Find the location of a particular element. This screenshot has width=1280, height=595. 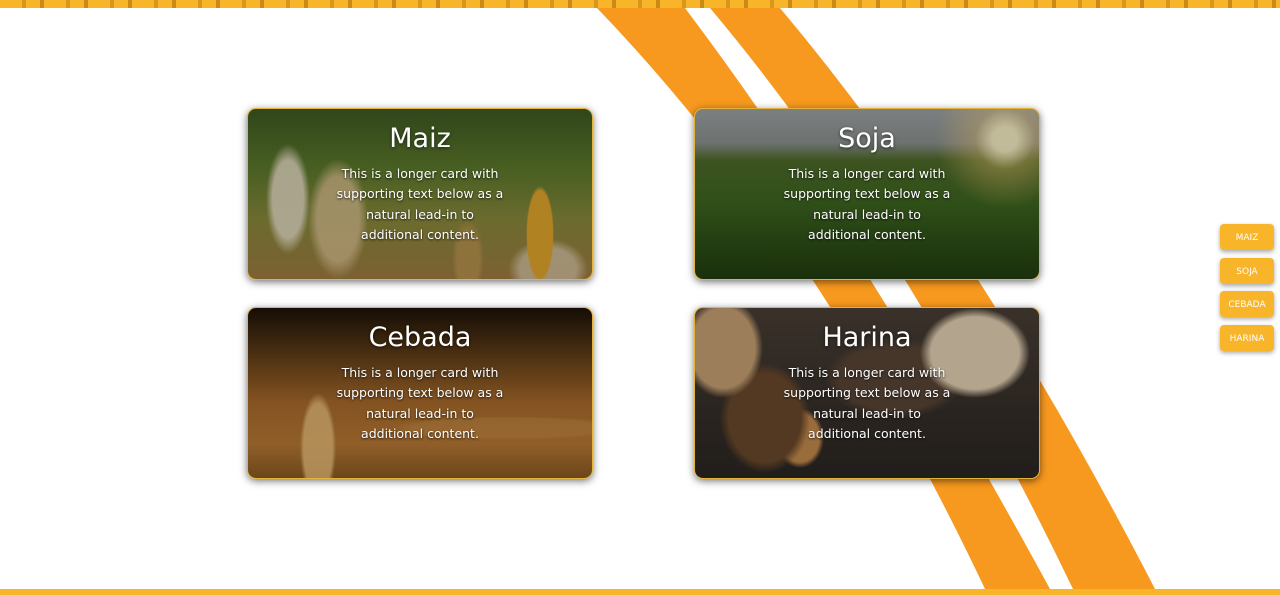

side-nav-harina-button: HARINA is located at coordinates (1247, 338).